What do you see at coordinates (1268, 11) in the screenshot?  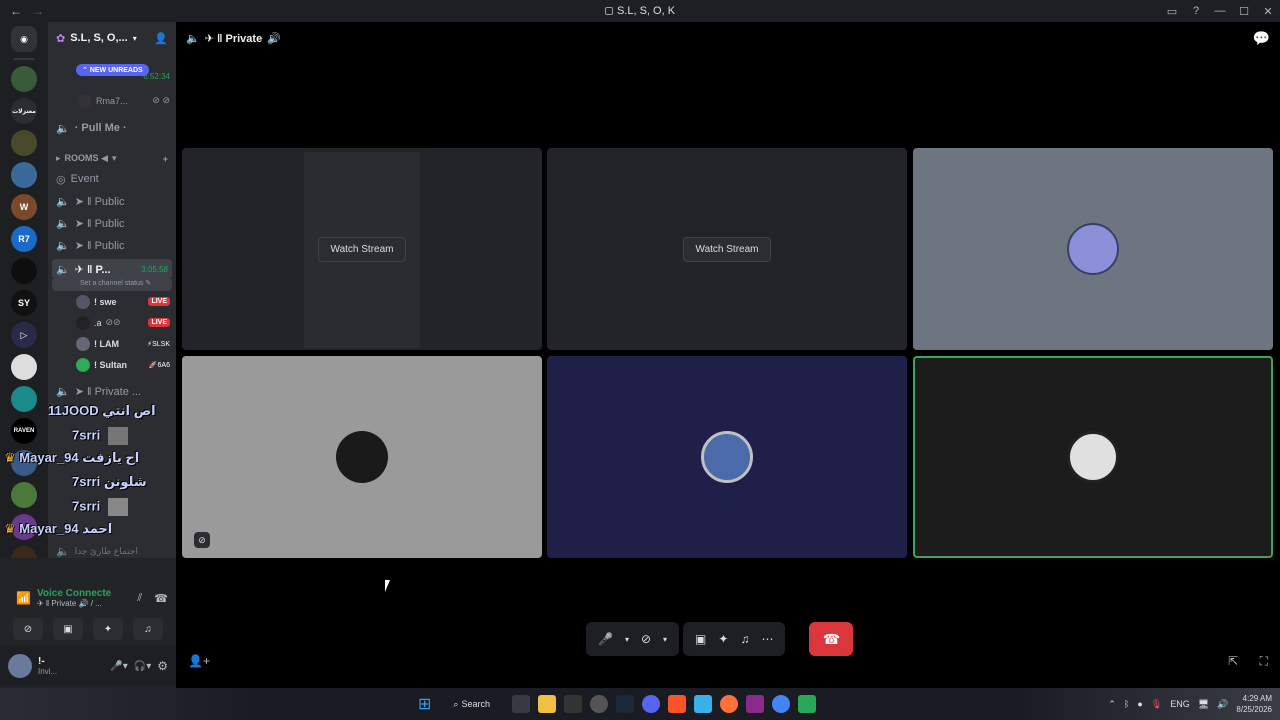 I see `close-button: ✕` at bounding box center [1268, 11].